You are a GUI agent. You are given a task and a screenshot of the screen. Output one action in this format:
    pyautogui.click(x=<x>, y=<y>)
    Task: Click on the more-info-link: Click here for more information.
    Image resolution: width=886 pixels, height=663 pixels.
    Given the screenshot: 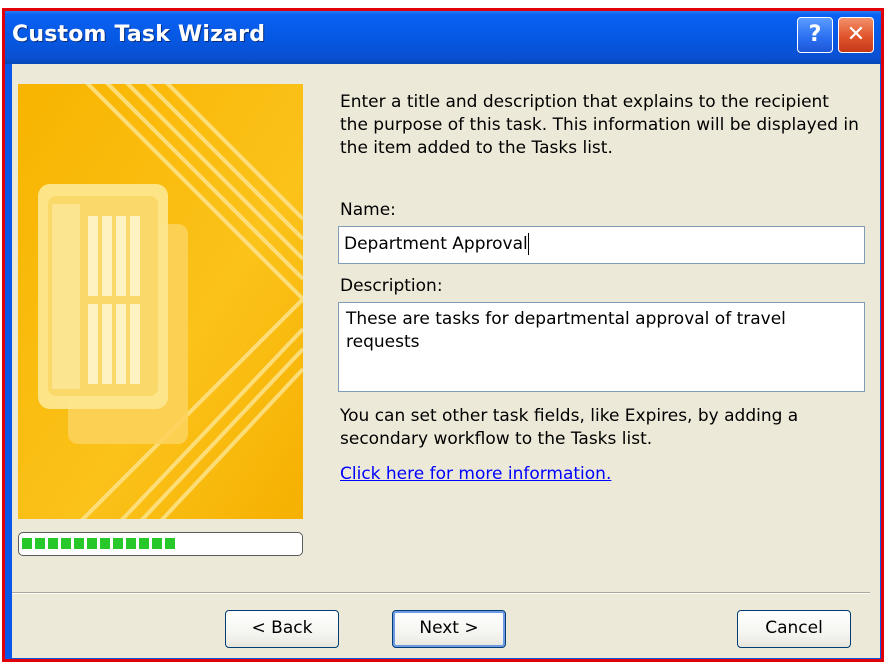 What is the action you would take?
    pyautogui.click(x=475, y=474)
    